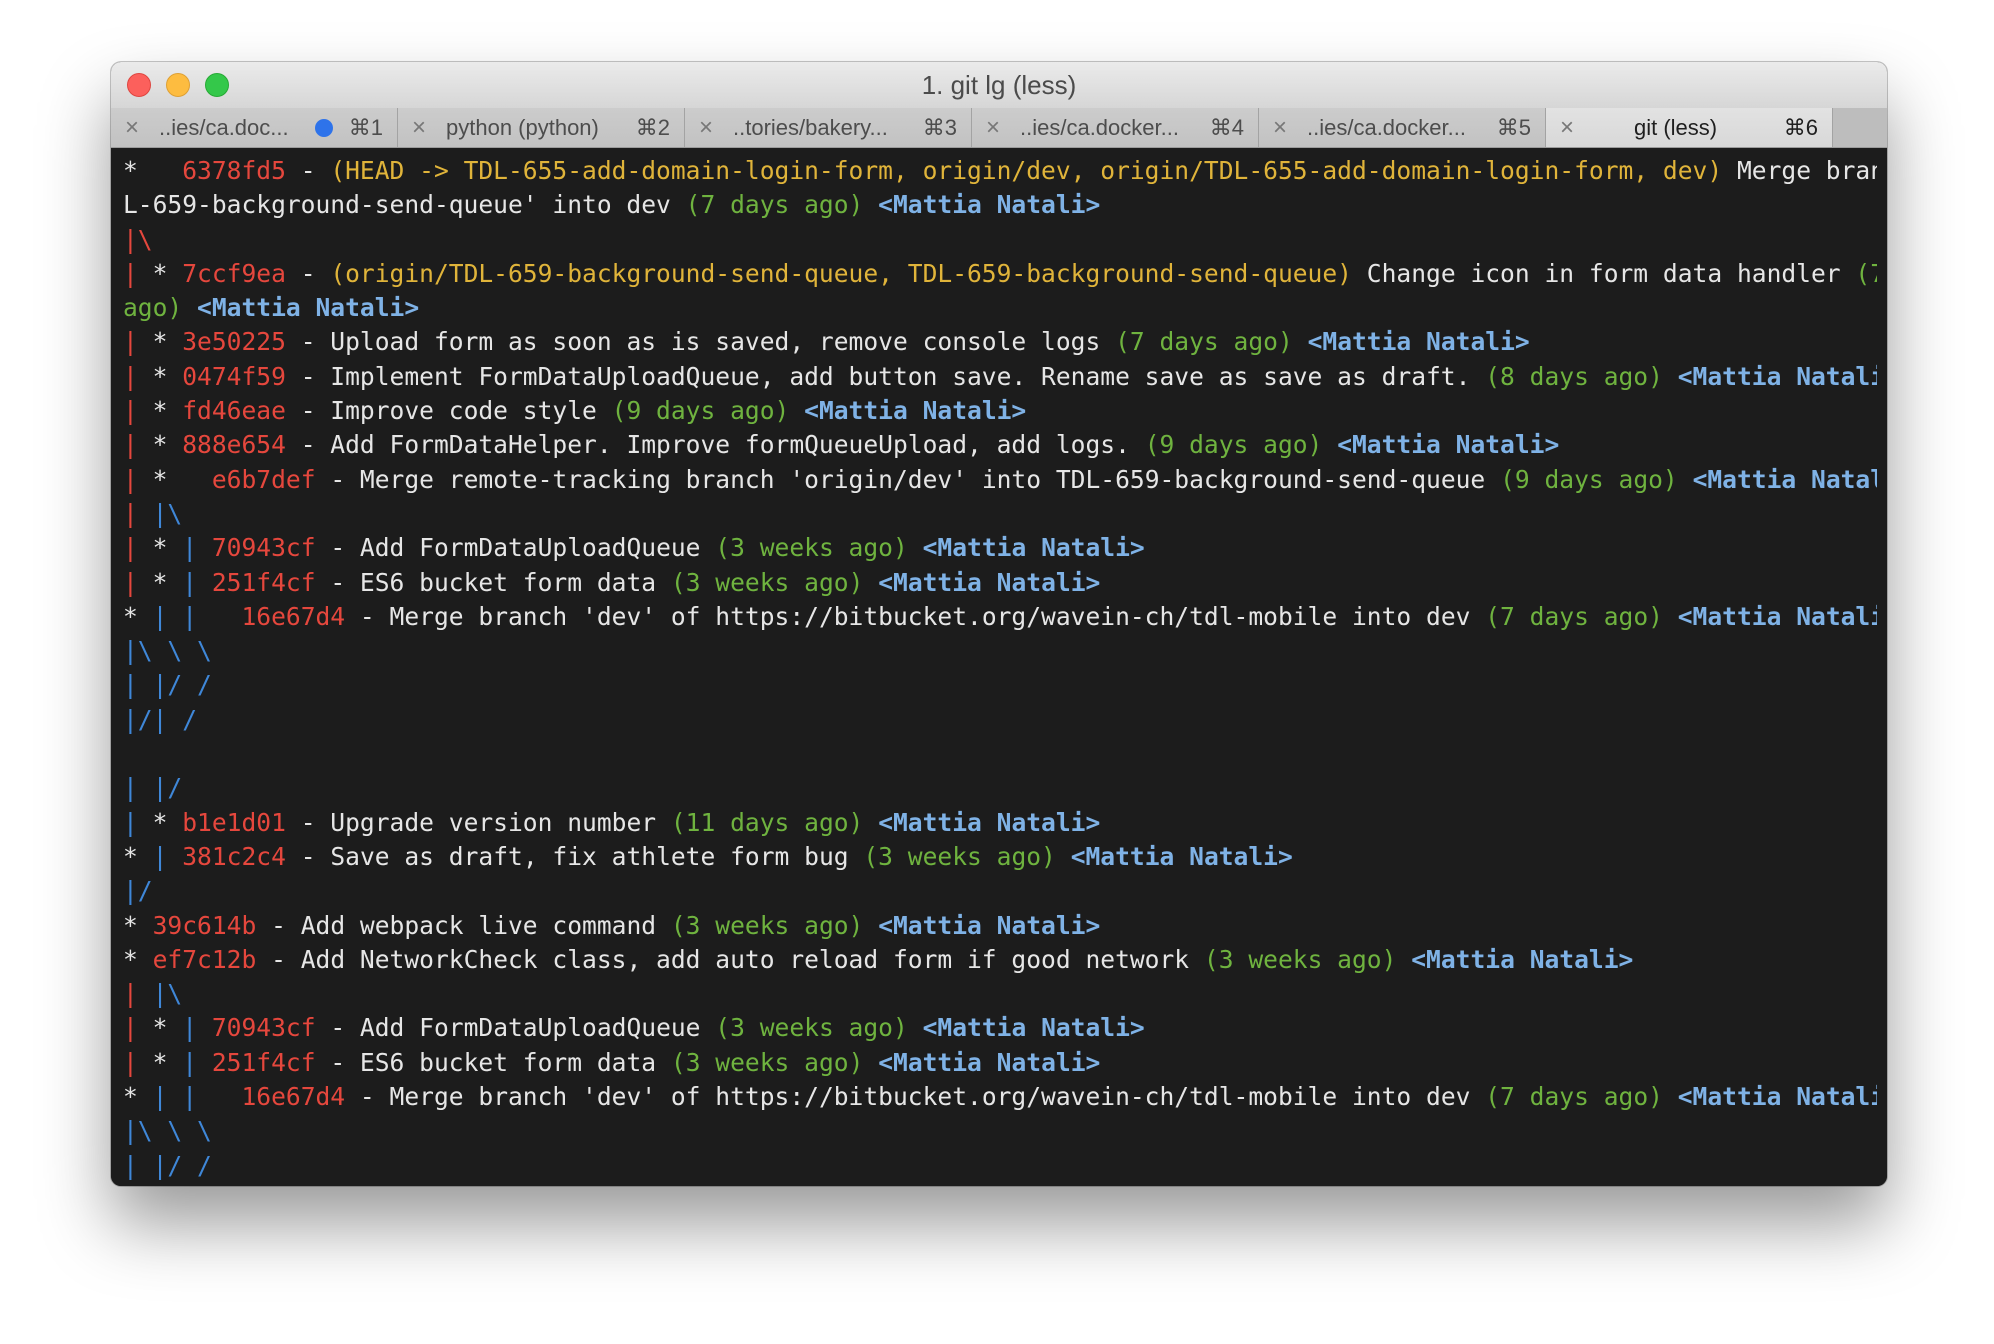 The width and height of the screenshot is (1994, 1344). Describe the element at coordinates (1000, 240) in the screenshot. I see `log-line: |\` at that location.